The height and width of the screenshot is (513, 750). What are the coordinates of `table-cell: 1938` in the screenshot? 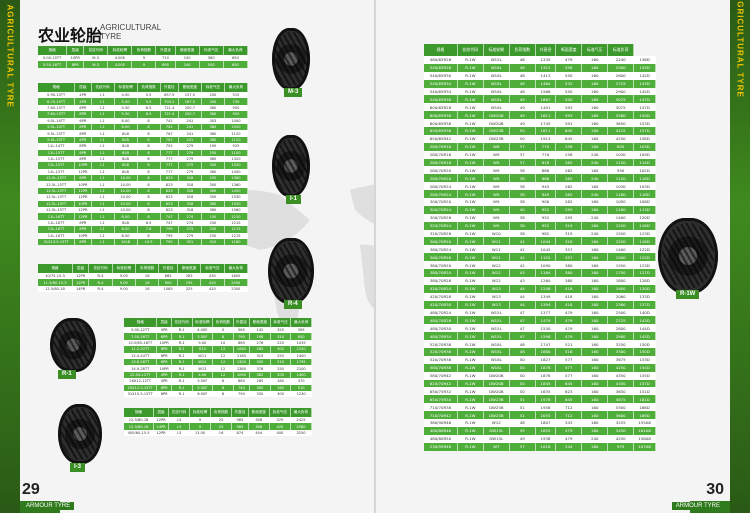 It's located at (546, 438).